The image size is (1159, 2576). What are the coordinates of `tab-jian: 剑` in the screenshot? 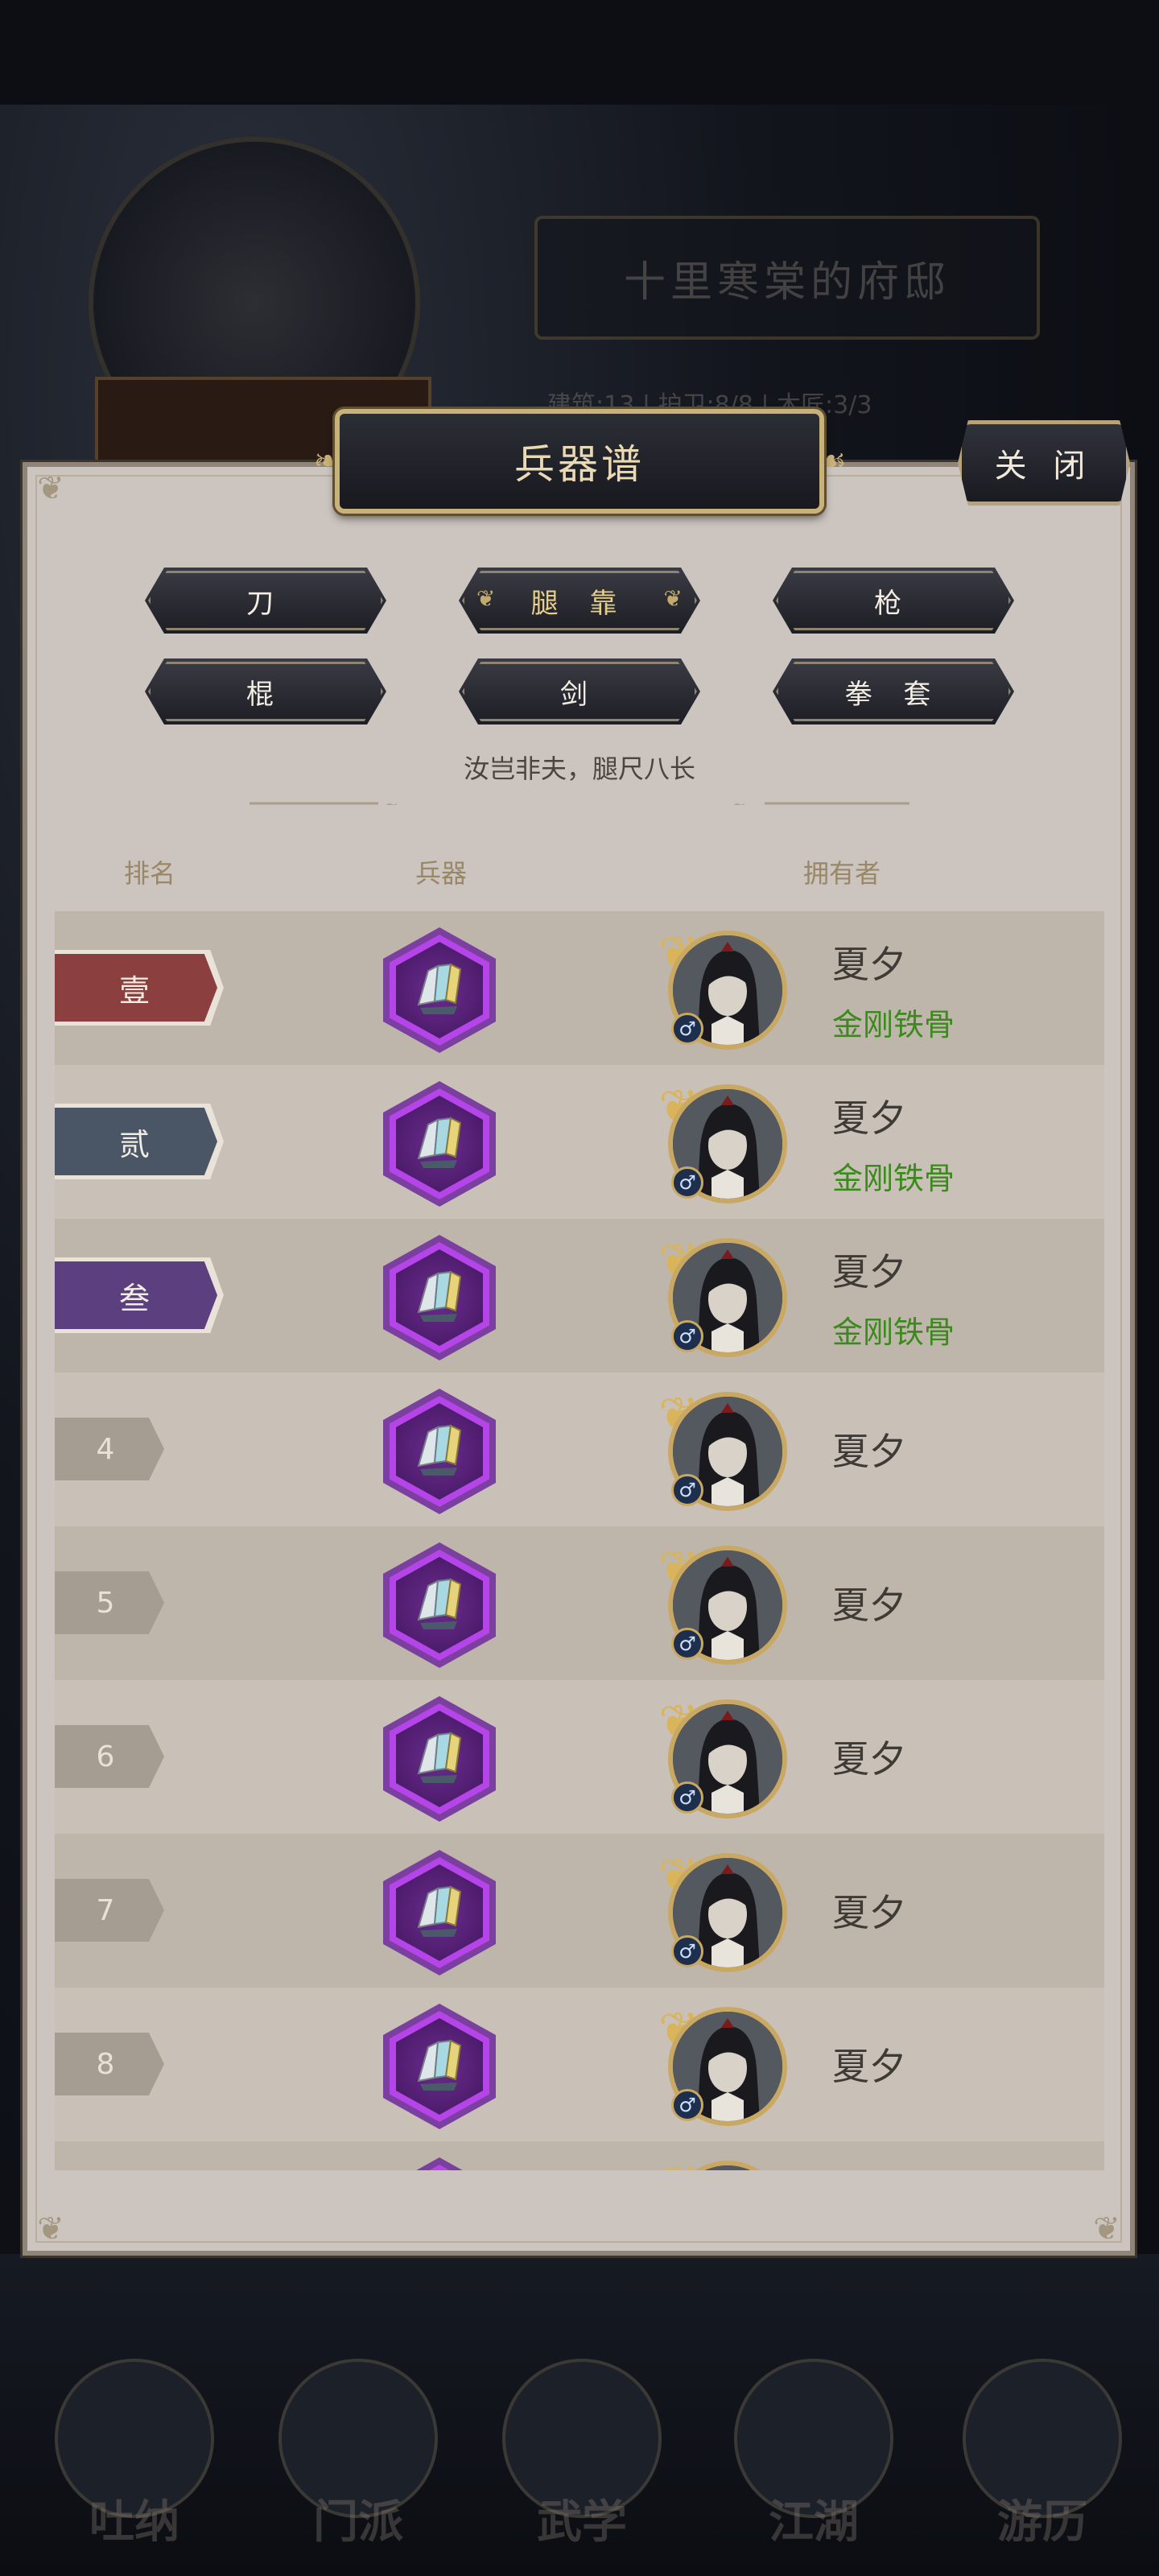 It's located at (579, 691).